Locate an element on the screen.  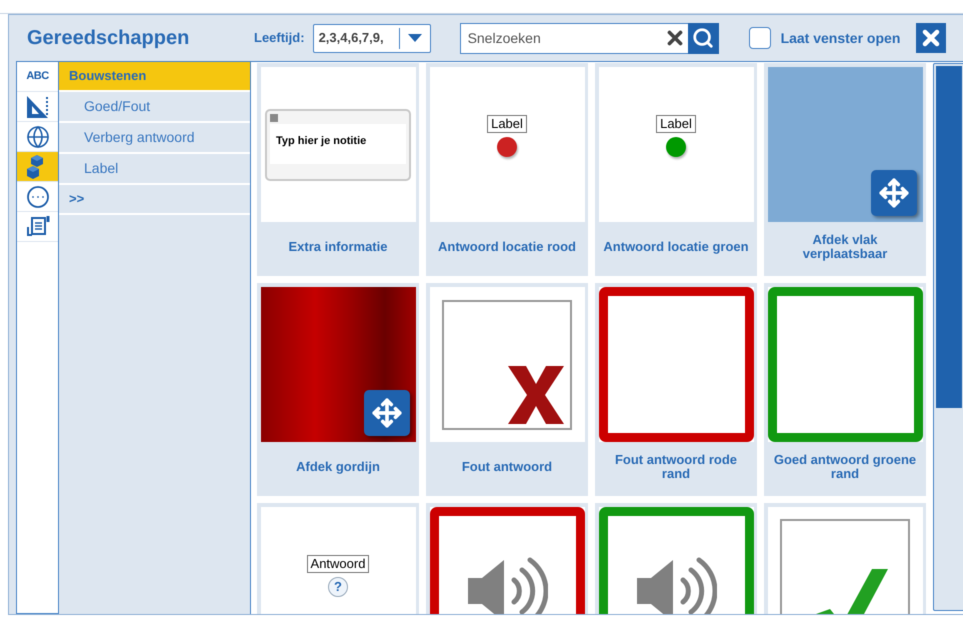
tile-caption: Fout antwoord rode rand is located at coordinates (676, 467).